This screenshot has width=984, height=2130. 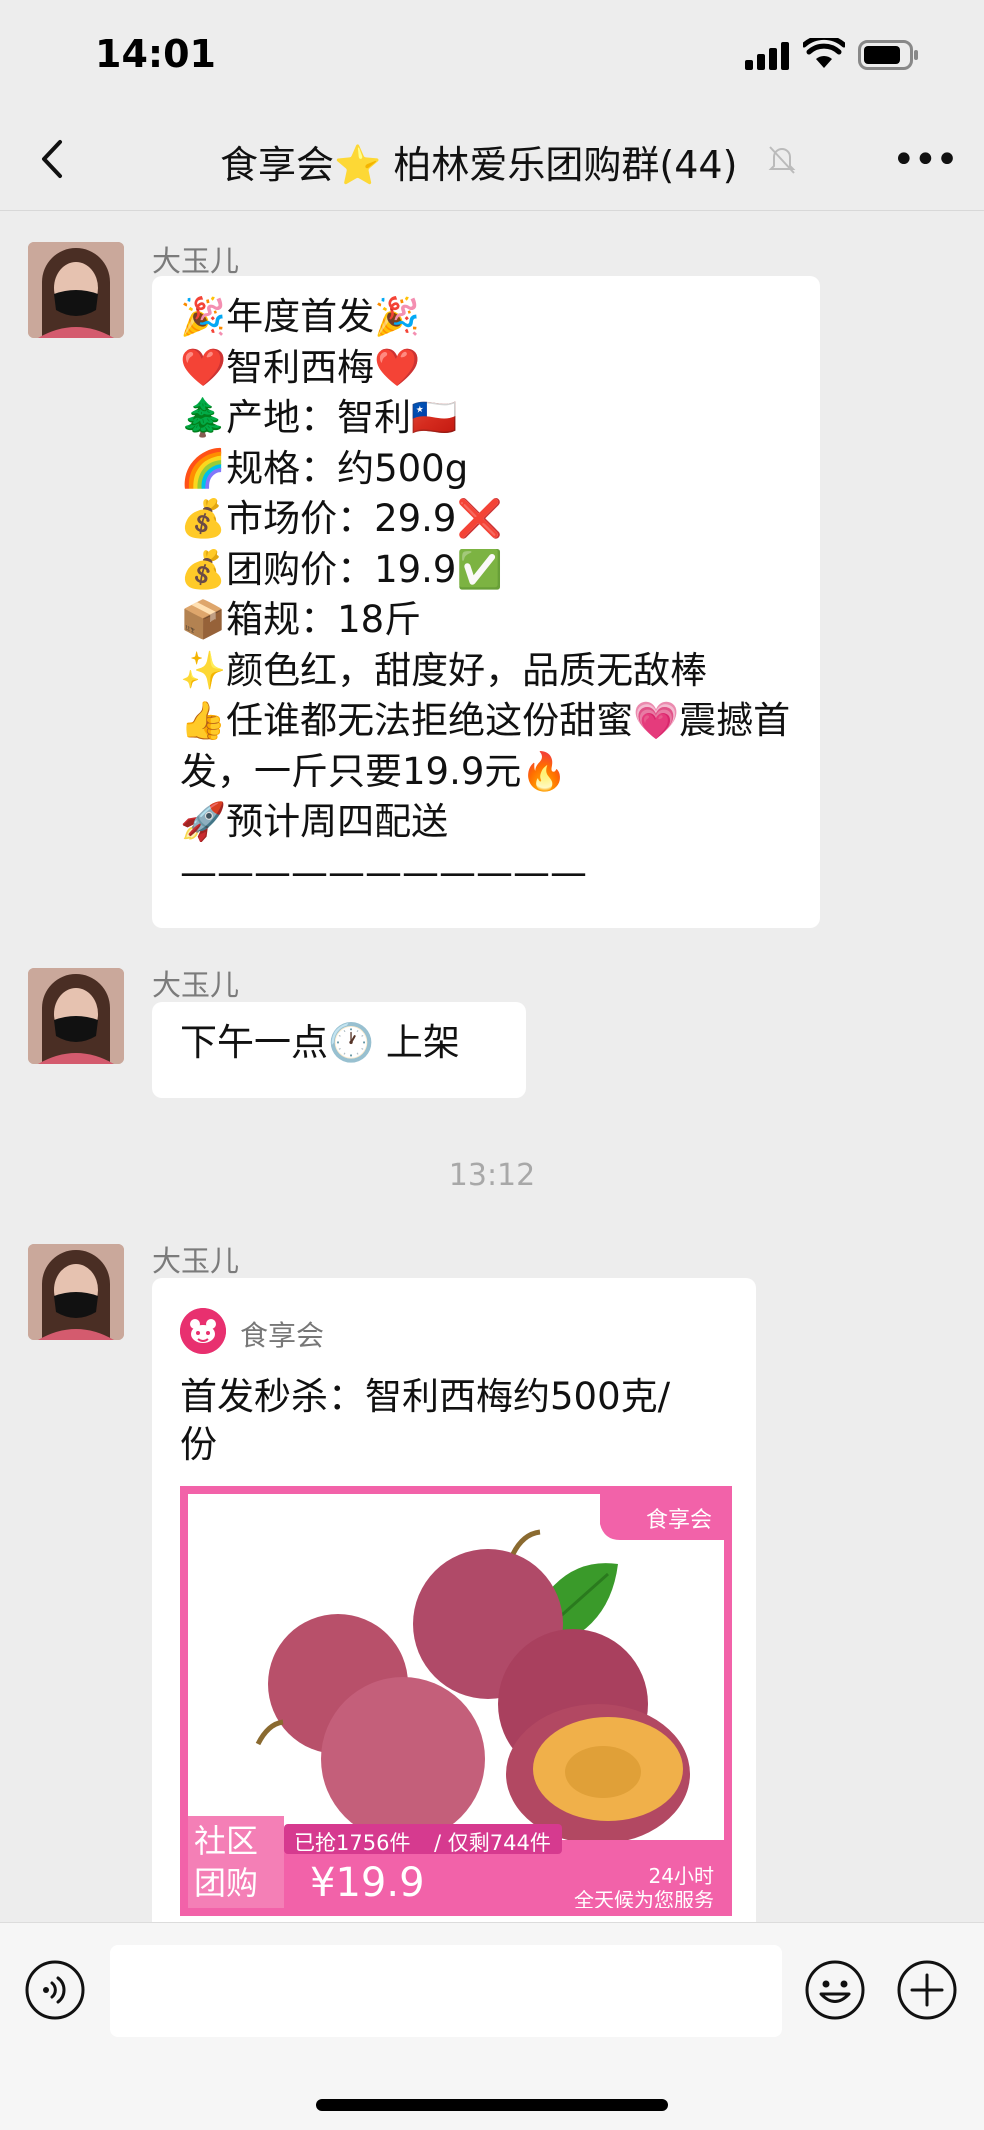 What do you see at coordinates (925, 160) in the screenshot?
I see `more-options-icon: •••` at bounding box center [925, 160].